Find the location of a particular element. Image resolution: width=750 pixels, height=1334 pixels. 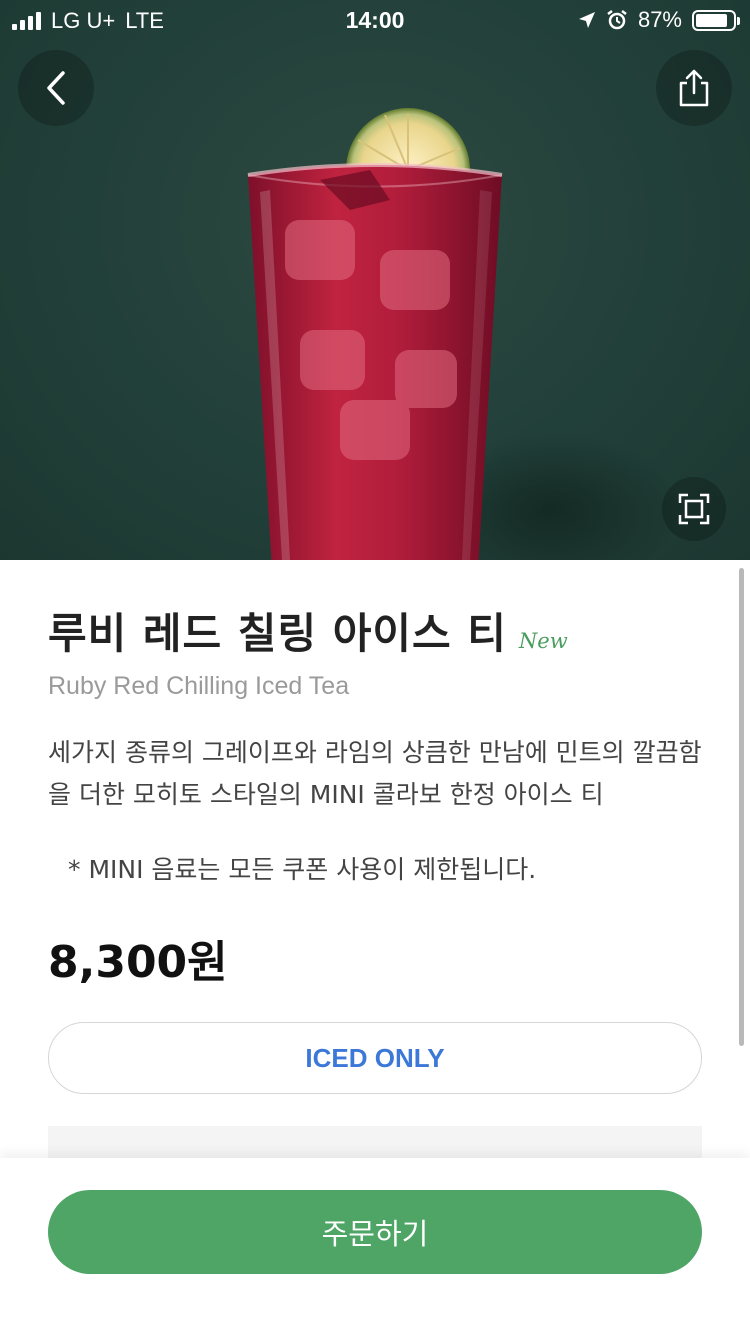

chevron-left-icon is located at coordinates (56, 88).